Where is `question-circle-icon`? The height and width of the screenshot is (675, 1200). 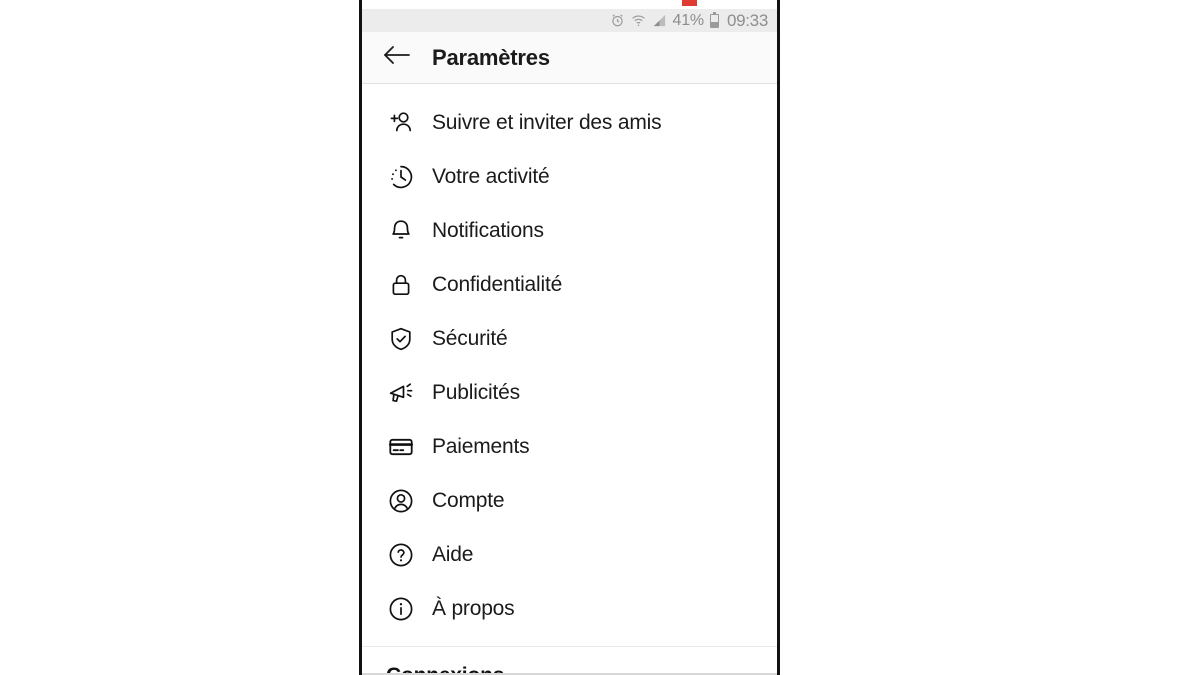 question-circle-icon is located at coordinates (401, 555).